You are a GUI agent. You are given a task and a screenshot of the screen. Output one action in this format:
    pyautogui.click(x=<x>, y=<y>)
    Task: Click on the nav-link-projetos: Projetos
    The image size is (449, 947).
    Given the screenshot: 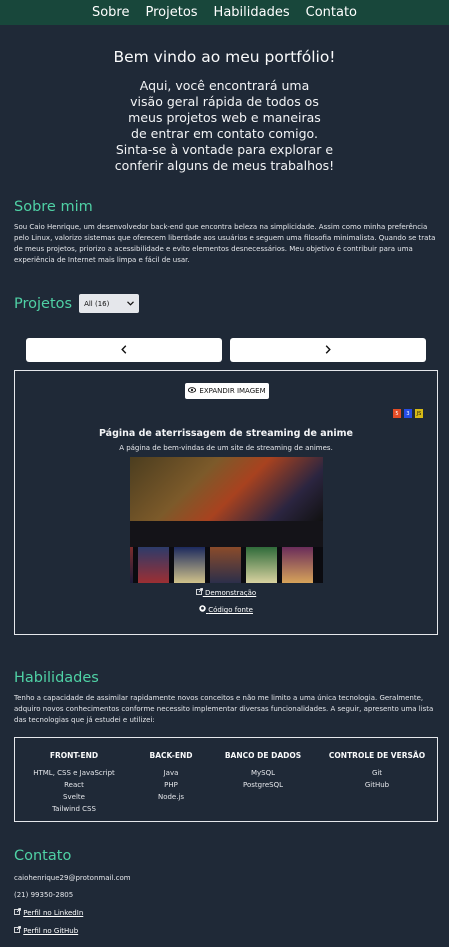 What is the action you would take?
    pyautogui.click(x=171, y=12)
    